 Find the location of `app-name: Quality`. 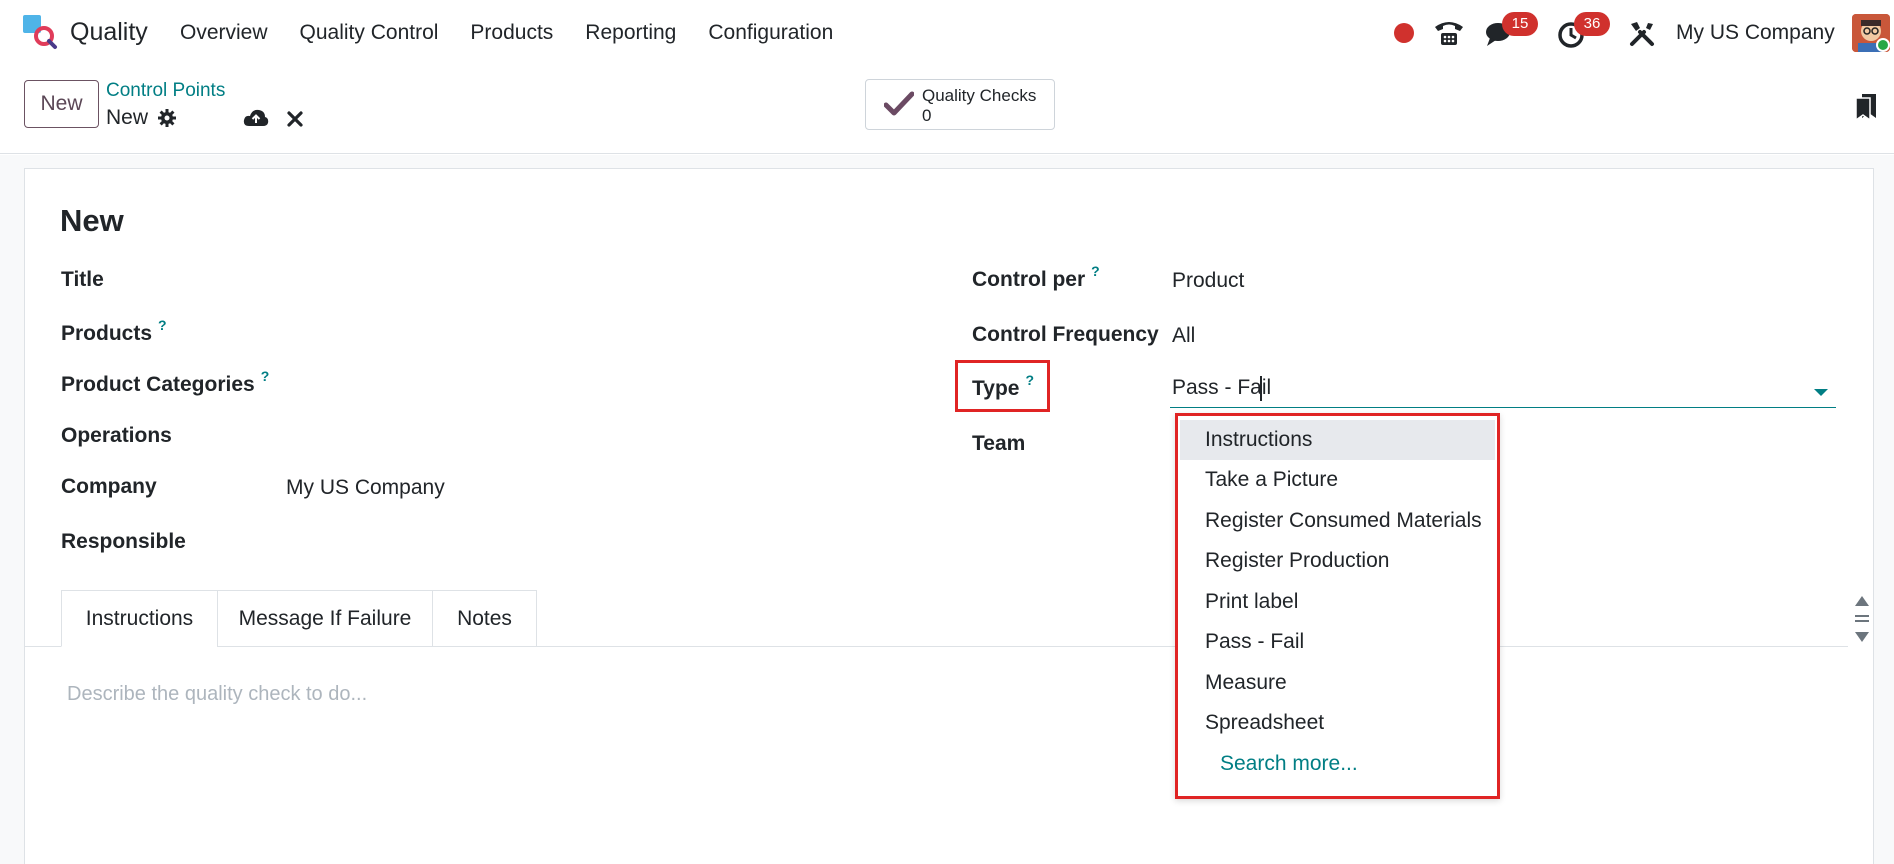

app-name: Quality is located at coordinates (109, 32).